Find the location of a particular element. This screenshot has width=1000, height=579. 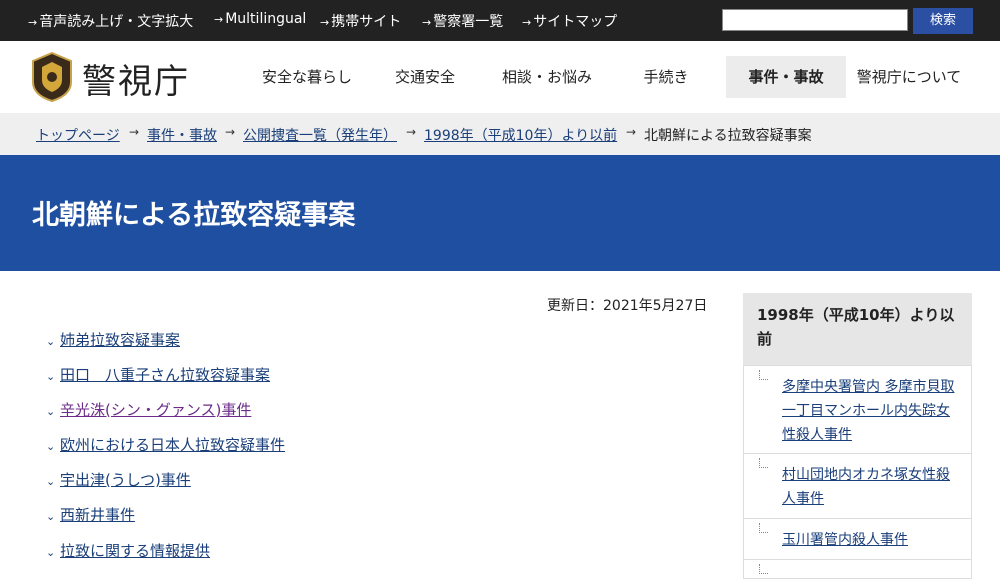

breadcrumb-incidents: 事件・事故 is located at coordinates (182, 135).